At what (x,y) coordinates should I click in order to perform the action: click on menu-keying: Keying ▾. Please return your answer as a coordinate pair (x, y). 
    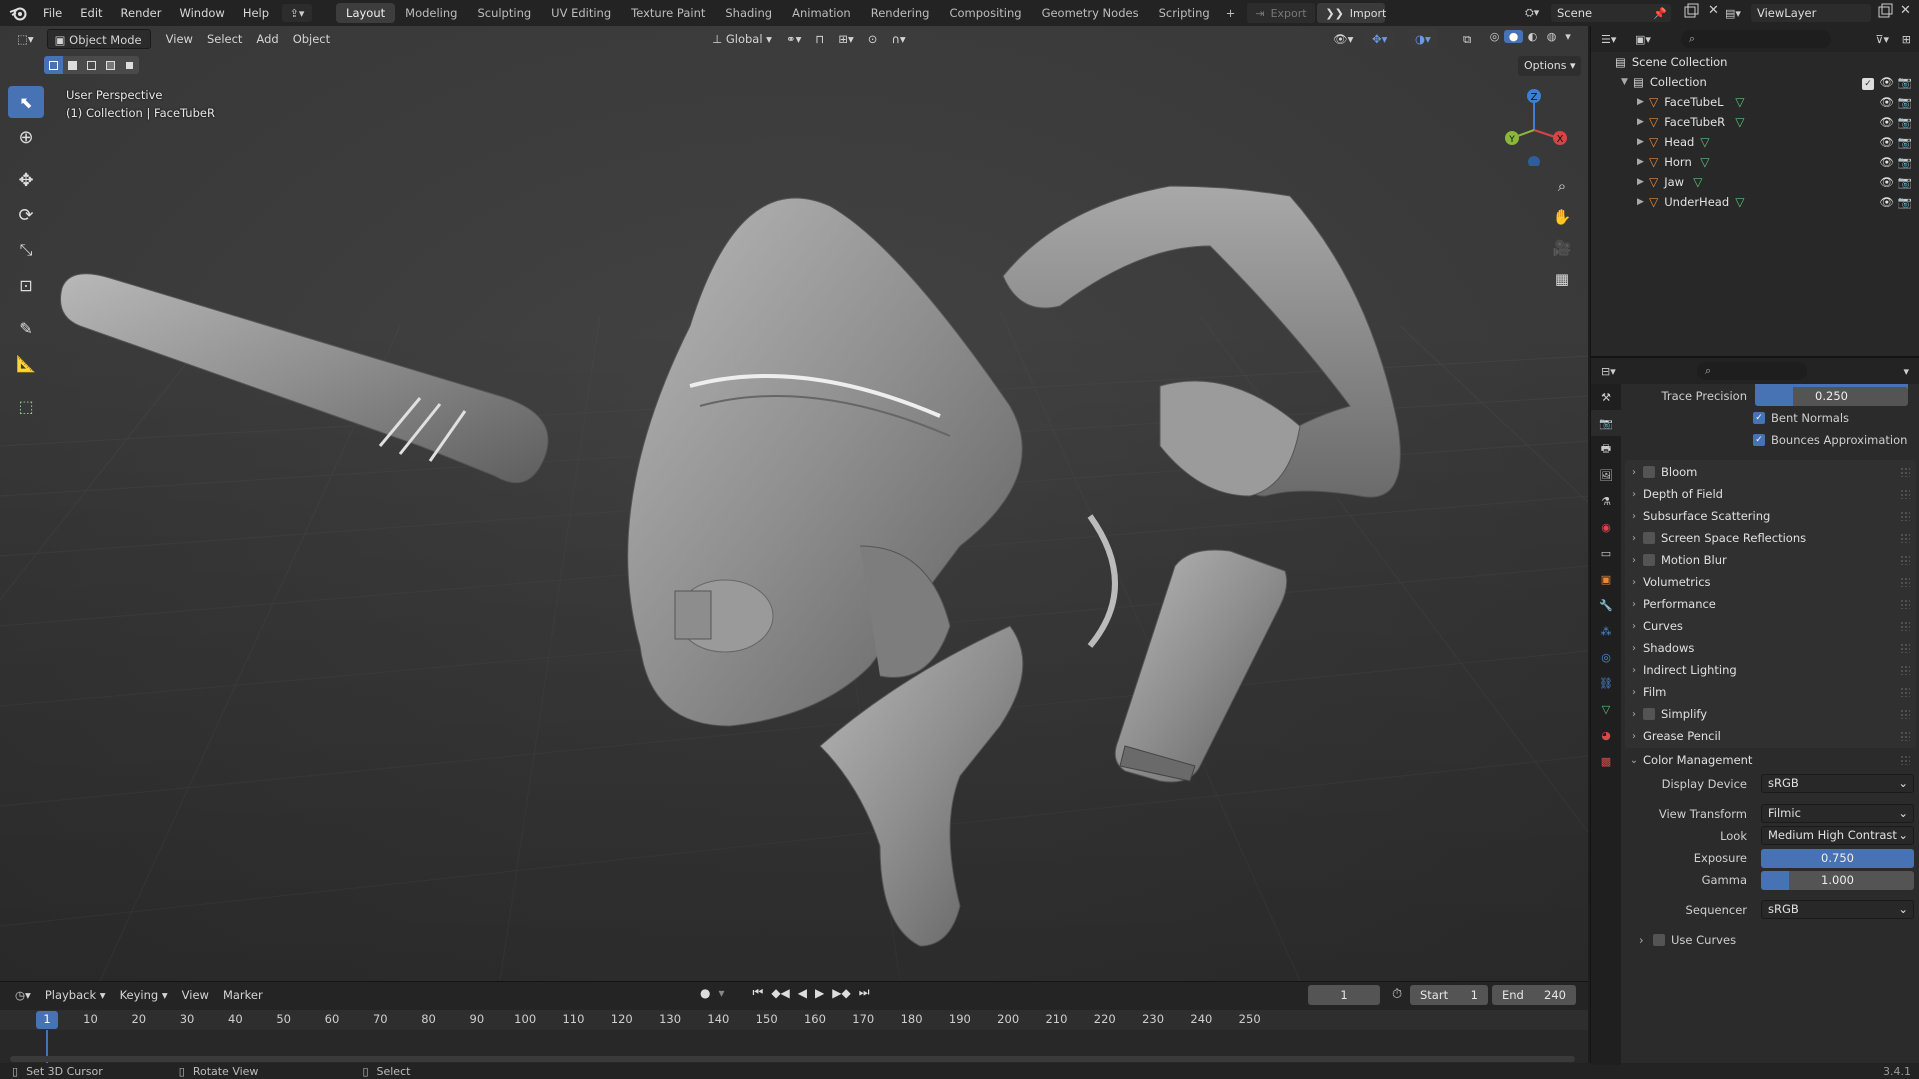
    Looking at the image, I should click on (144, 995).